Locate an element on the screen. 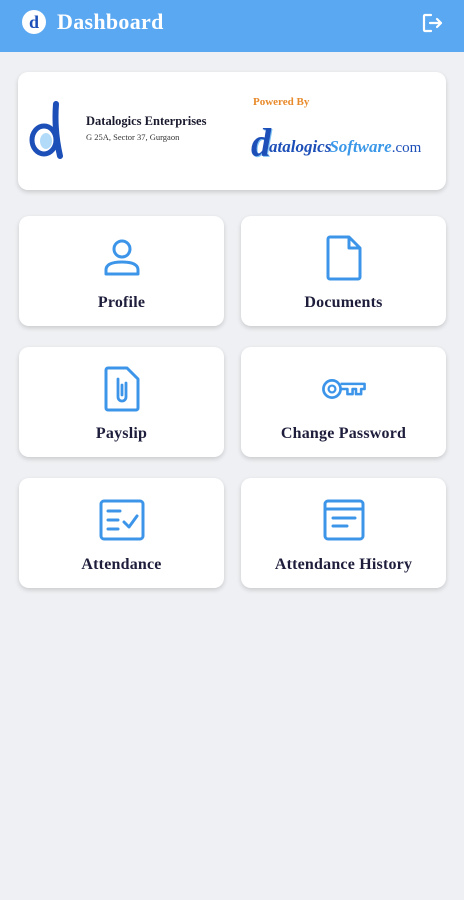  brand-letter-d: d is located at coordinates (261, 142).